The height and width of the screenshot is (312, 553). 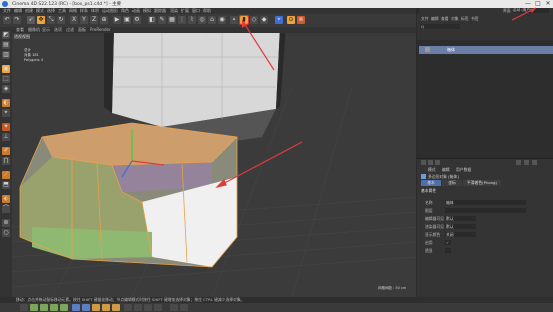 What do you see at coordinates (174, 307) in the screenshot?
I see `settings-icon` at bounding box center [174, 307].